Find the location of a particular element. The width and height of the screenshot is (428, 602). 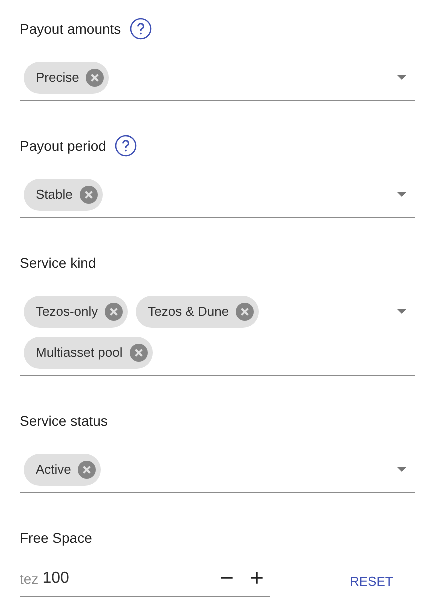

chip: Multiasset pool is located at coordinates (88, 353).